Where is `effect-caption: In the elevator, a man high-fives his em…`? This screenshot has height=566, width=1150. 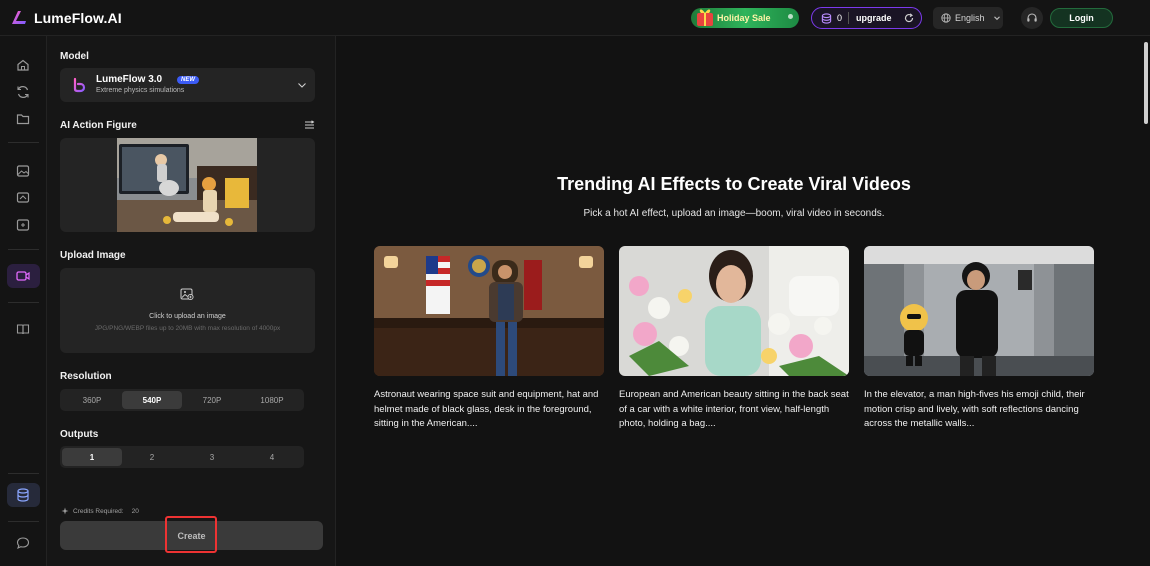
effect-caption: In the elevator, a man high-fives his em… is located at coordinates (974, 409).